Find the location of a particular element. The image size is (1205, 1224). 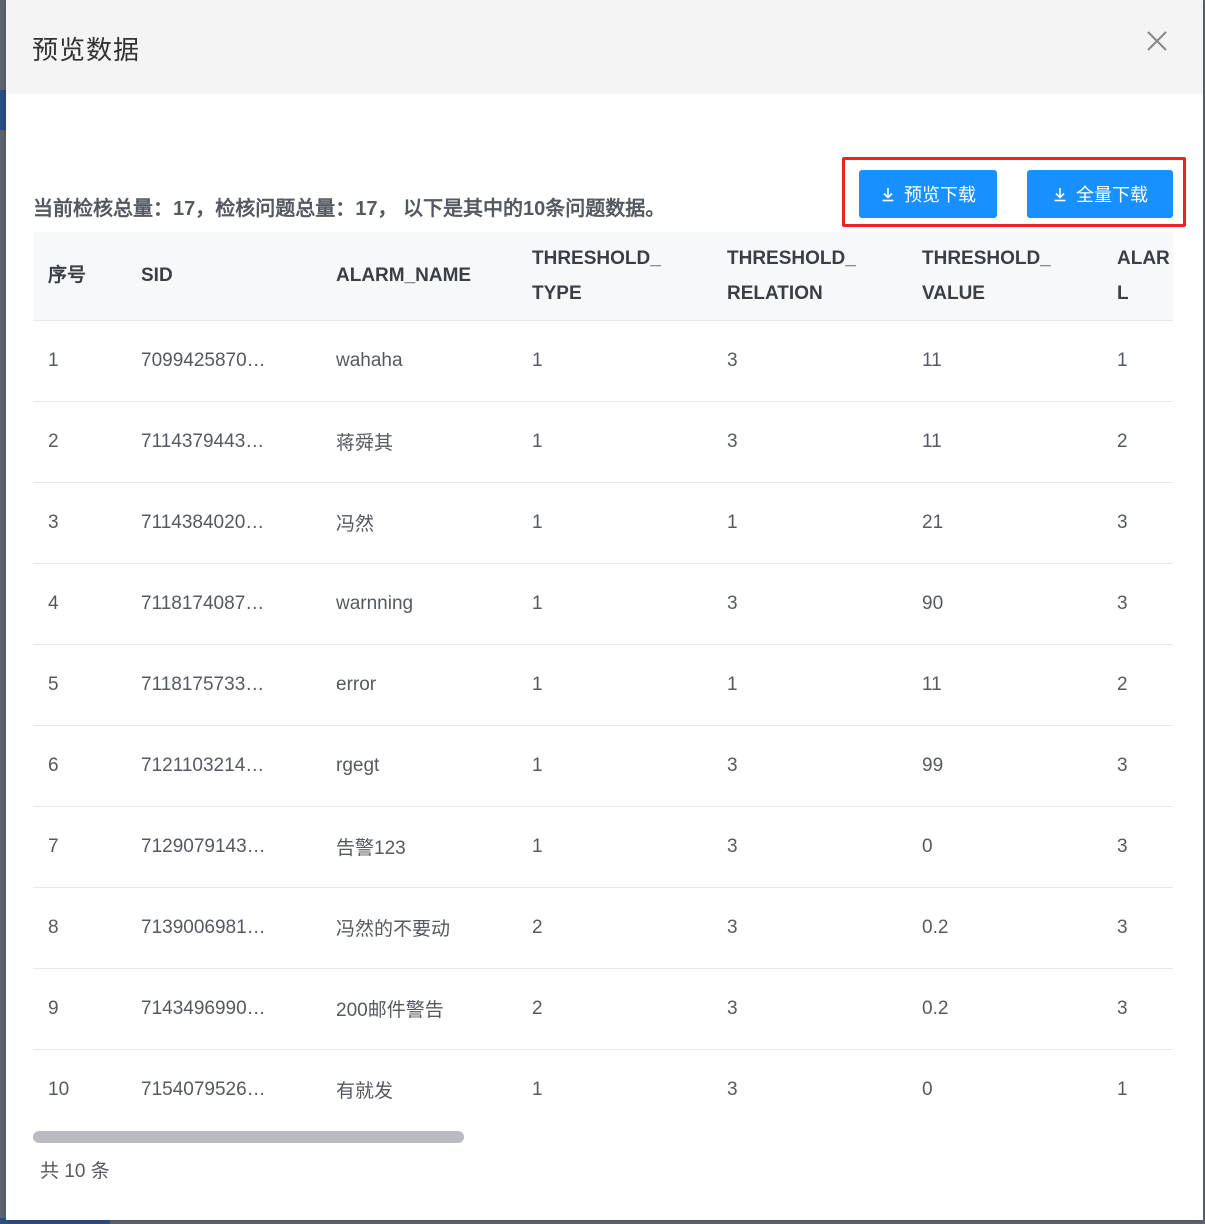

close-button is located at coordinates (1157, 41).